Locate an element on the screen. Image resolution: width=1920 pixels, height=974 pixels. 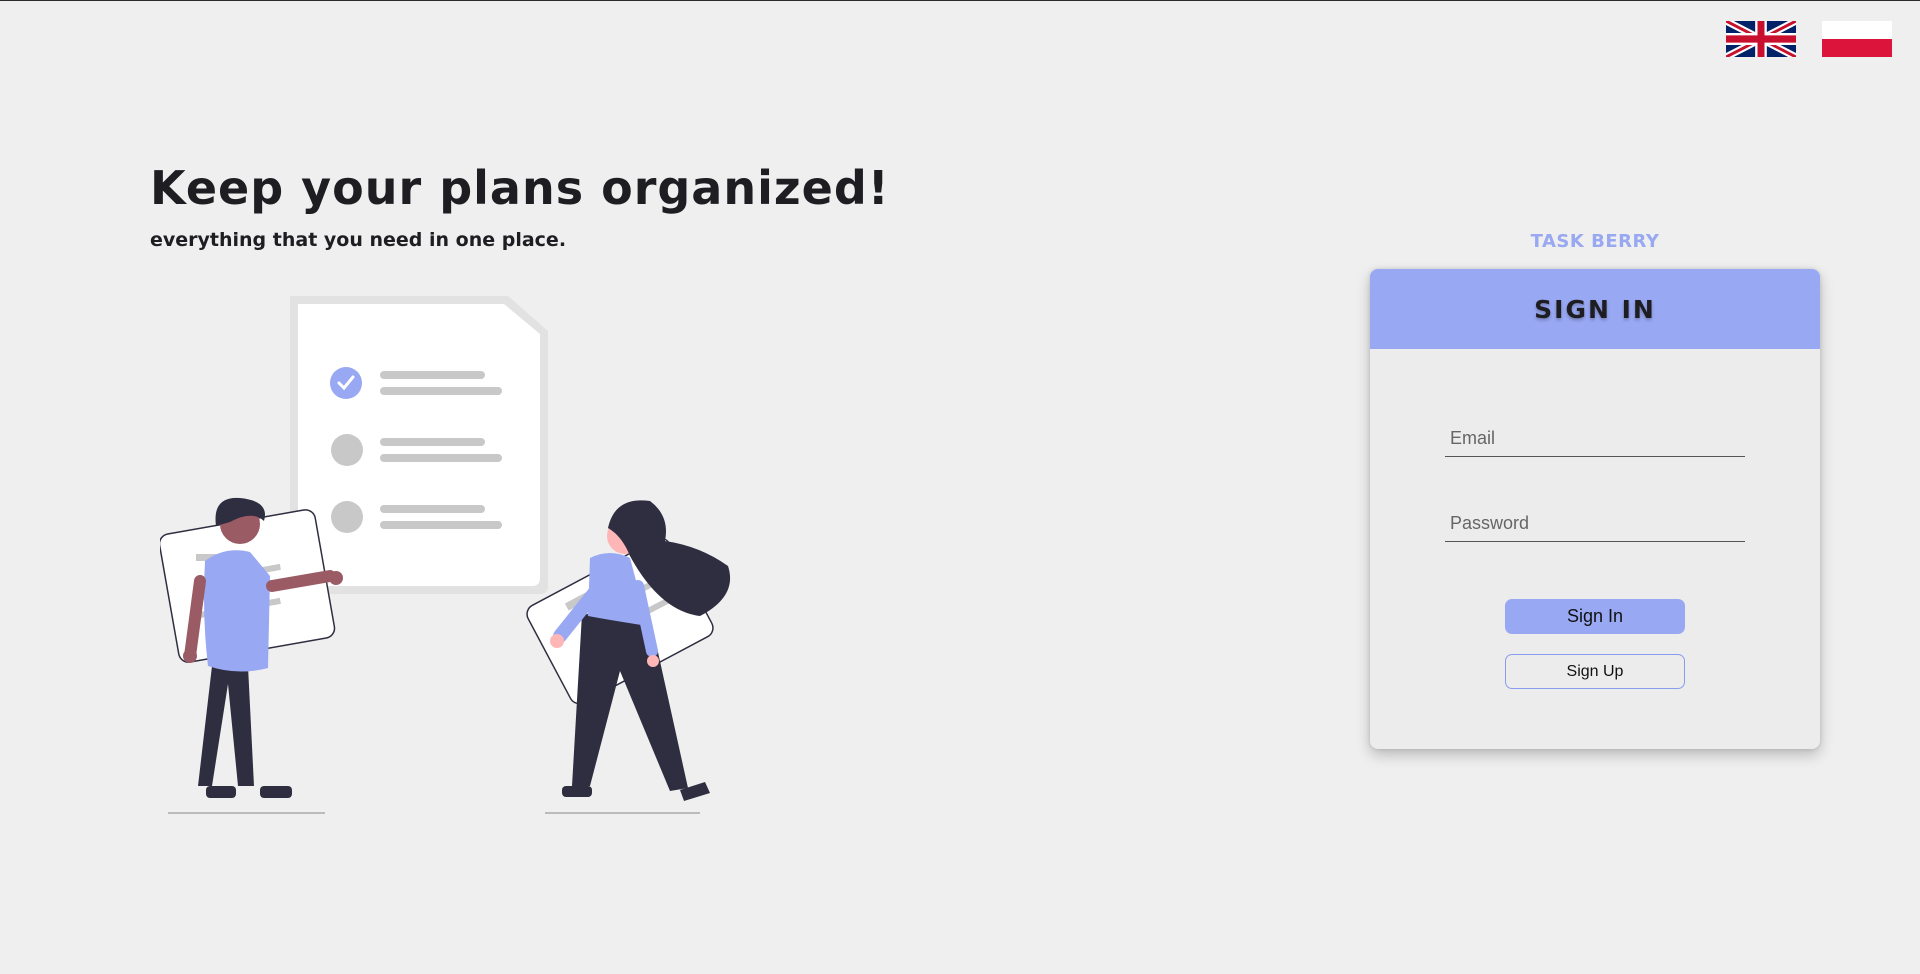
woman-figure is located at coordinates (628, 657).